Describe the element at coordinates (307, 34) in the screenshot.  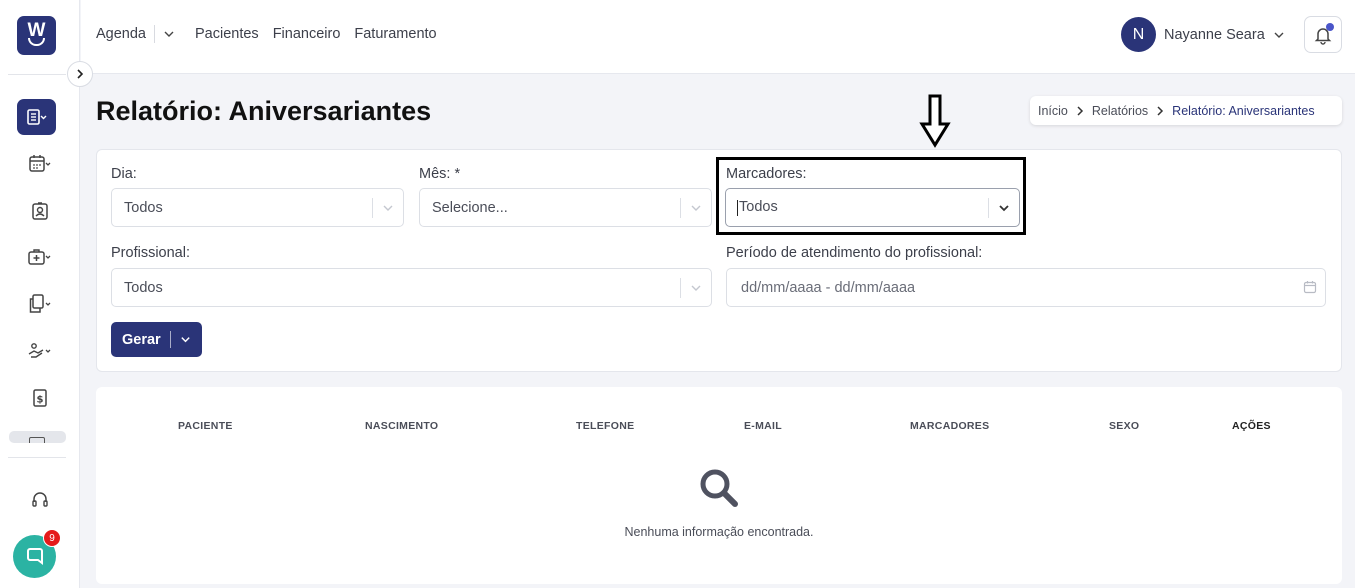
I see `nav-financeiro: Financeiro` at that location.